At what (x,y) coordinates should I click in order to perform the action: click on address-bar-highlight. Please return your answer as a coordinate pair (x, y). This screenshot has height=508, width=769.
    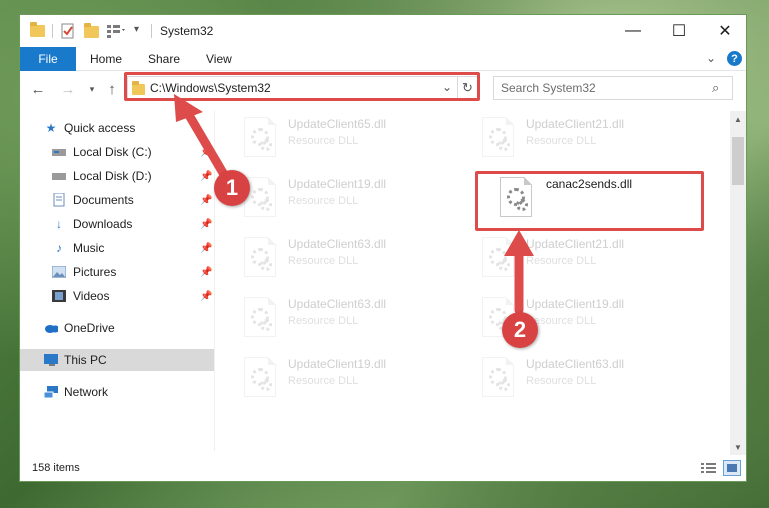
    Looking at the image, I should click on (302, 86).